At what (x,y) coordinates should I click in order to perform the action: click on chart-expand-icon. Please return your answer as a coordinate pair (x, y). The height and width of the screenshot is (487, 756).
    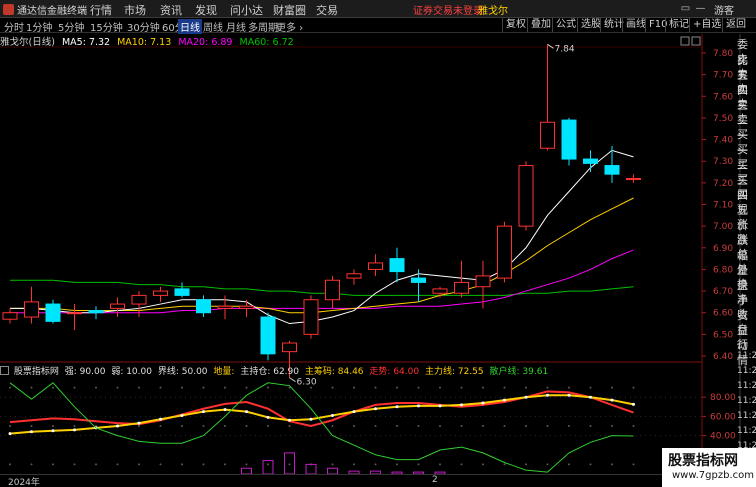
    Looking at the image, I should click on (685, 41).